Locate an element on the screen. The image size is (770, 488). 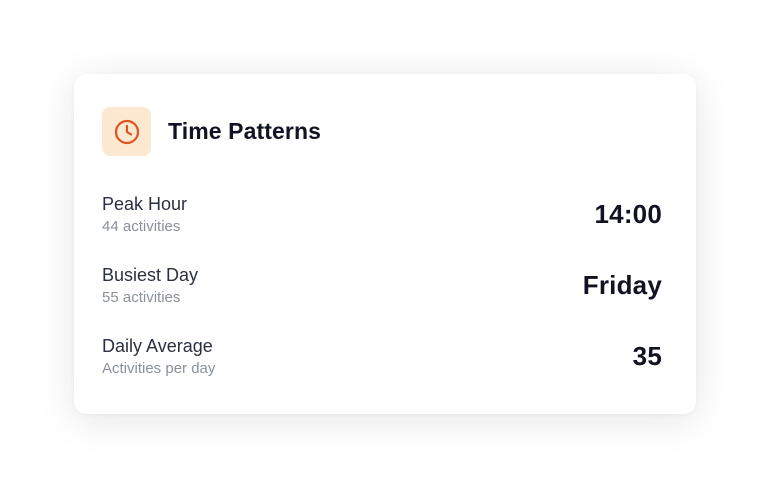
stat-labels: Peak Hour 44 activities is located at coordinates (144, 214).